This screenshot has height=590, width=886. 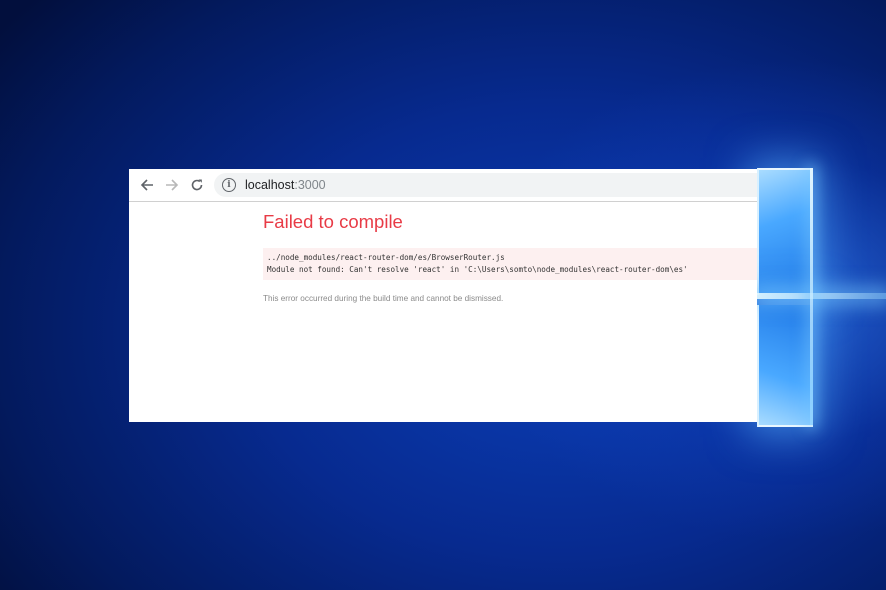 I want to click on address-bar: i localhost:3000, so click(x=485, y=185).